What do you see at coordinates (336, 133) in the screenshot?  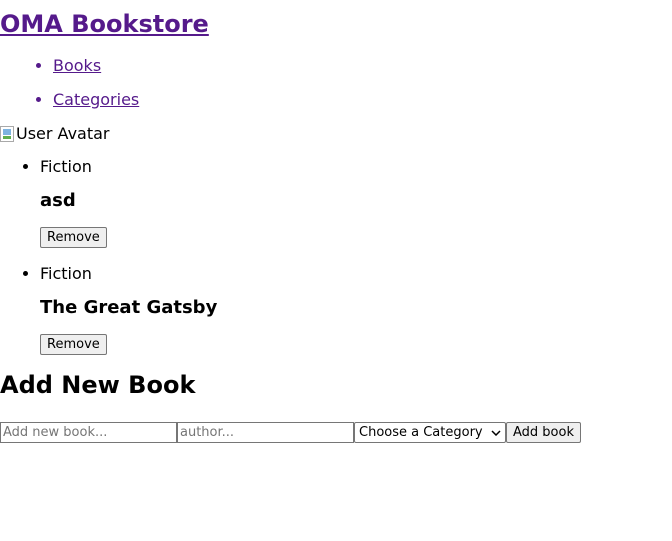 I see `user-avatar: User Avatar` at bounding box center [336, 133].